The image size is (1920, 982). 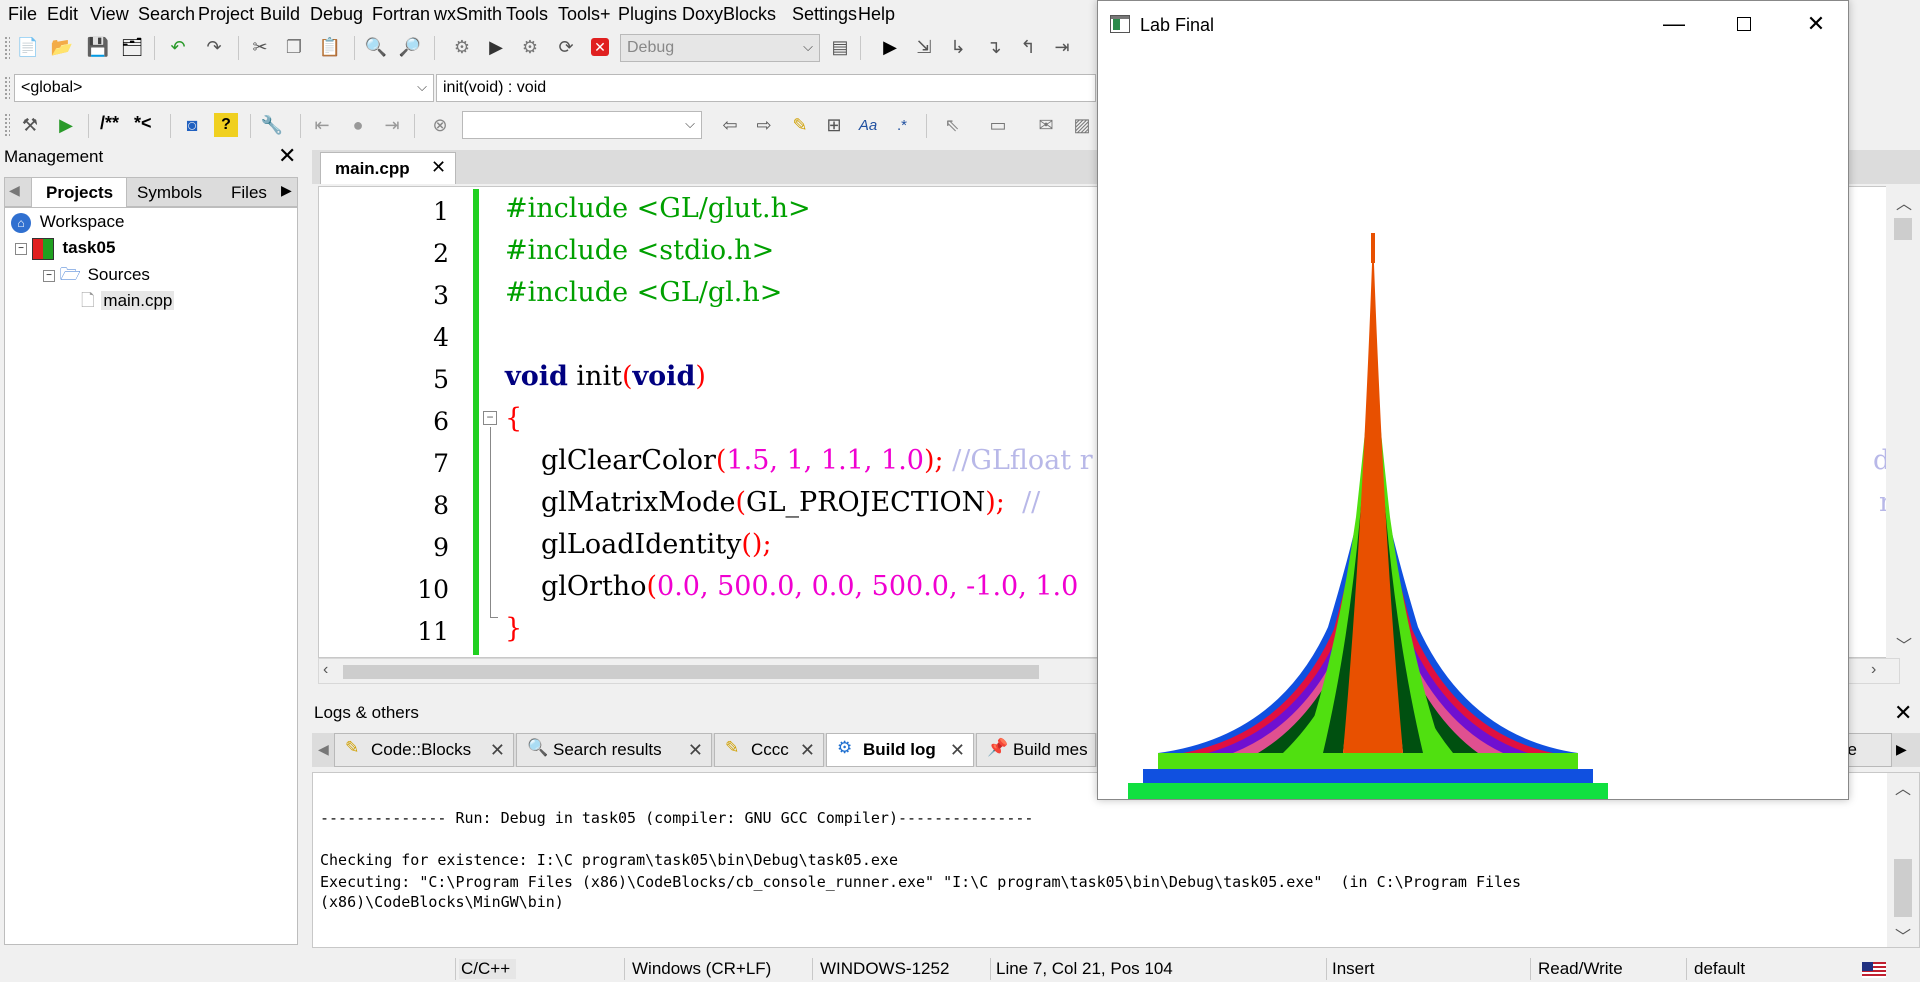 I want to click on new-file-icon: 📄, so click(x=28, y=47).